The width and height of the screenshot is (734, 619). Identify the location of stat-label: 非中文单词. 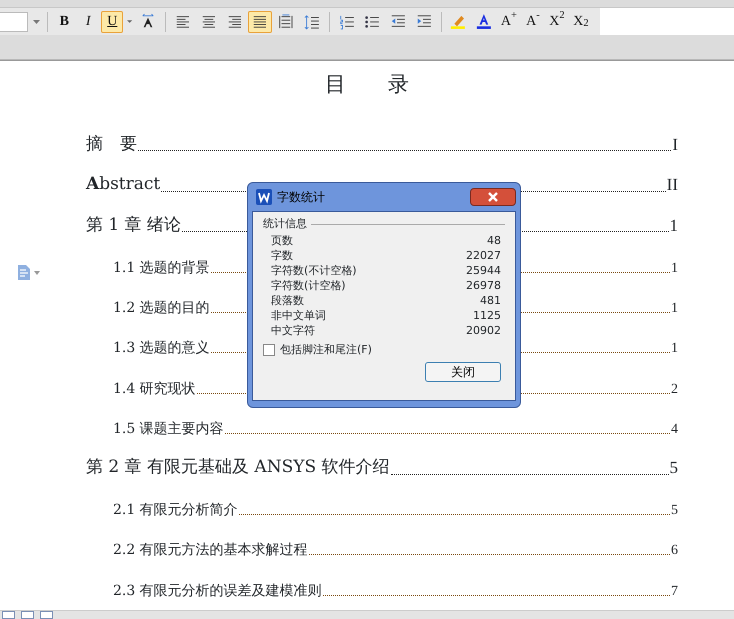
(298, 315).